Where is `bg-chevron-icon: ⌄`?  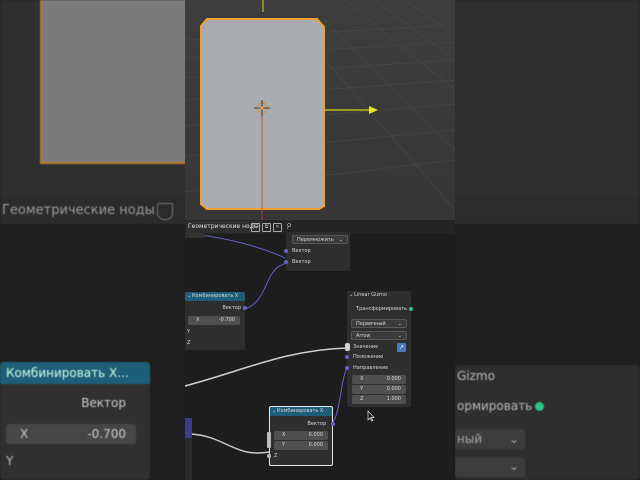 bg-chevron-icon: ⌄ is located at coordinates (513, 439).